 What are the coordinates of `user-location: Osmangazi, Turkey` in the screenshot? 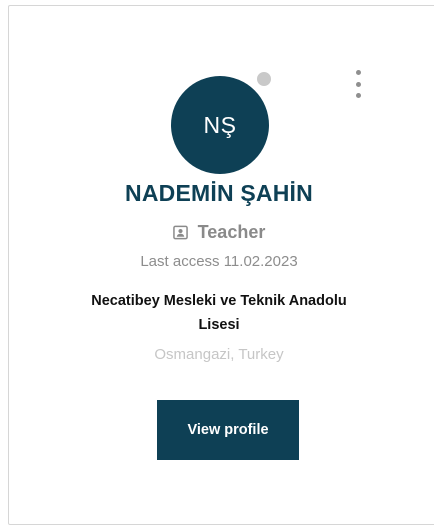 It's located at (219, 354).